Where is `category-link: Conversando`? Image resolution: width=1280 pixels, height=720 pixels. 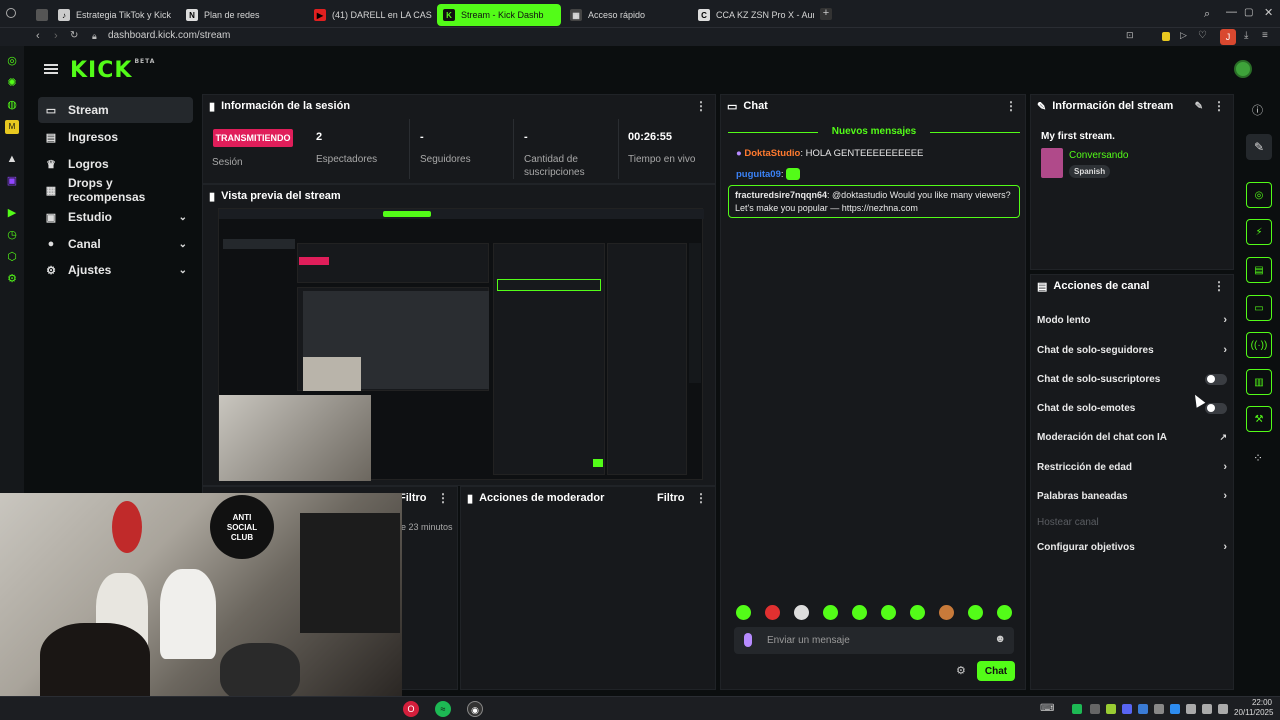
category-link: Conversando is located at coordinates (1098, 155).